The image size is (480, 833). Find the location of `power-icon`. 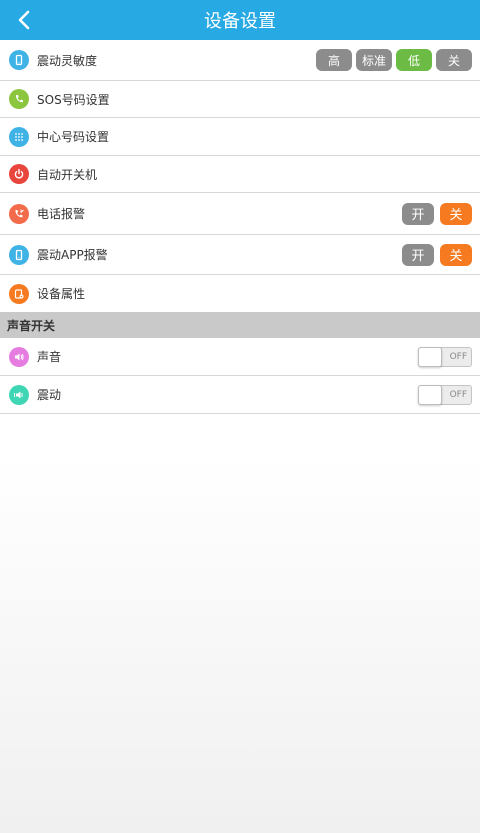

power-icon is located at coordinates (19, 174).